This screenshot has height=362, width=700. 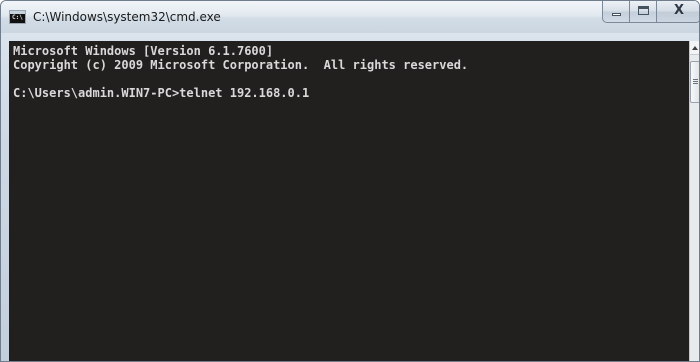 I want to click on minimize-button, so click(x=616, y=12).